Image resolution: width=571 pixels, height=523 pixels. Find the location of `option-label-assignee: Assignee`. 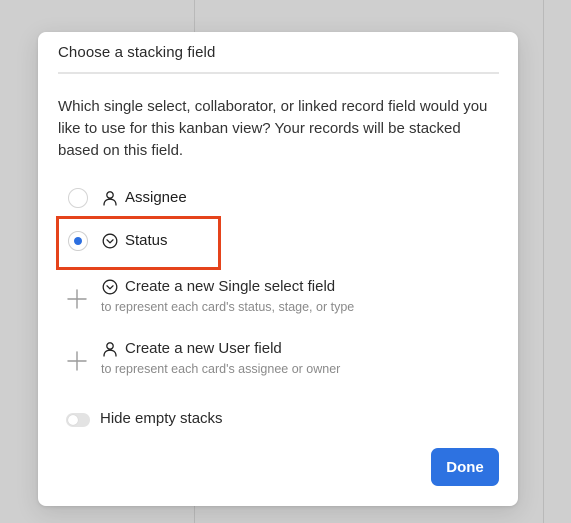

option-label-assignee: Assignee is located at coordinates (156, 197).